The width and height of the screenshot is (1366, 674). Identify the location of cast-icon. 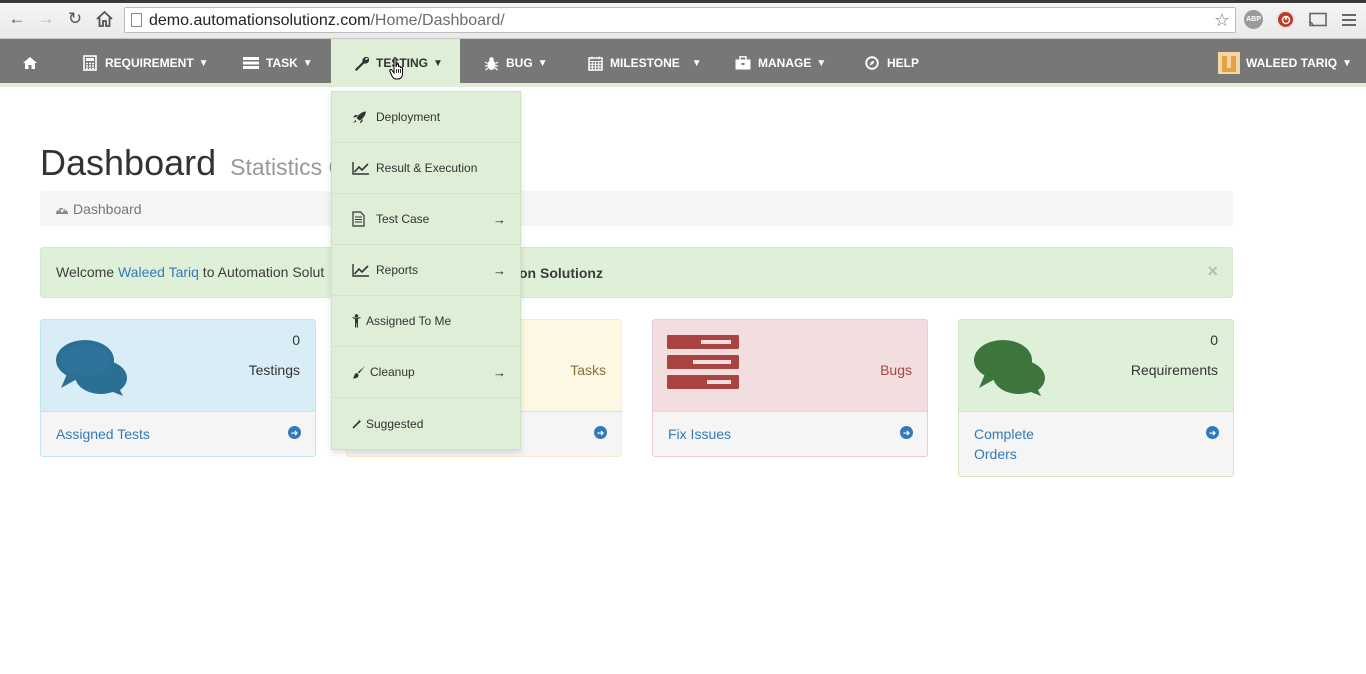
(1318, 20).